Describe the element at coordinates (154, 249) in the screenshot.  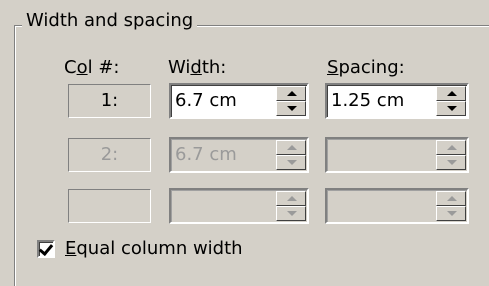
I see `equal-column-width-label: Equal column width` at that location.